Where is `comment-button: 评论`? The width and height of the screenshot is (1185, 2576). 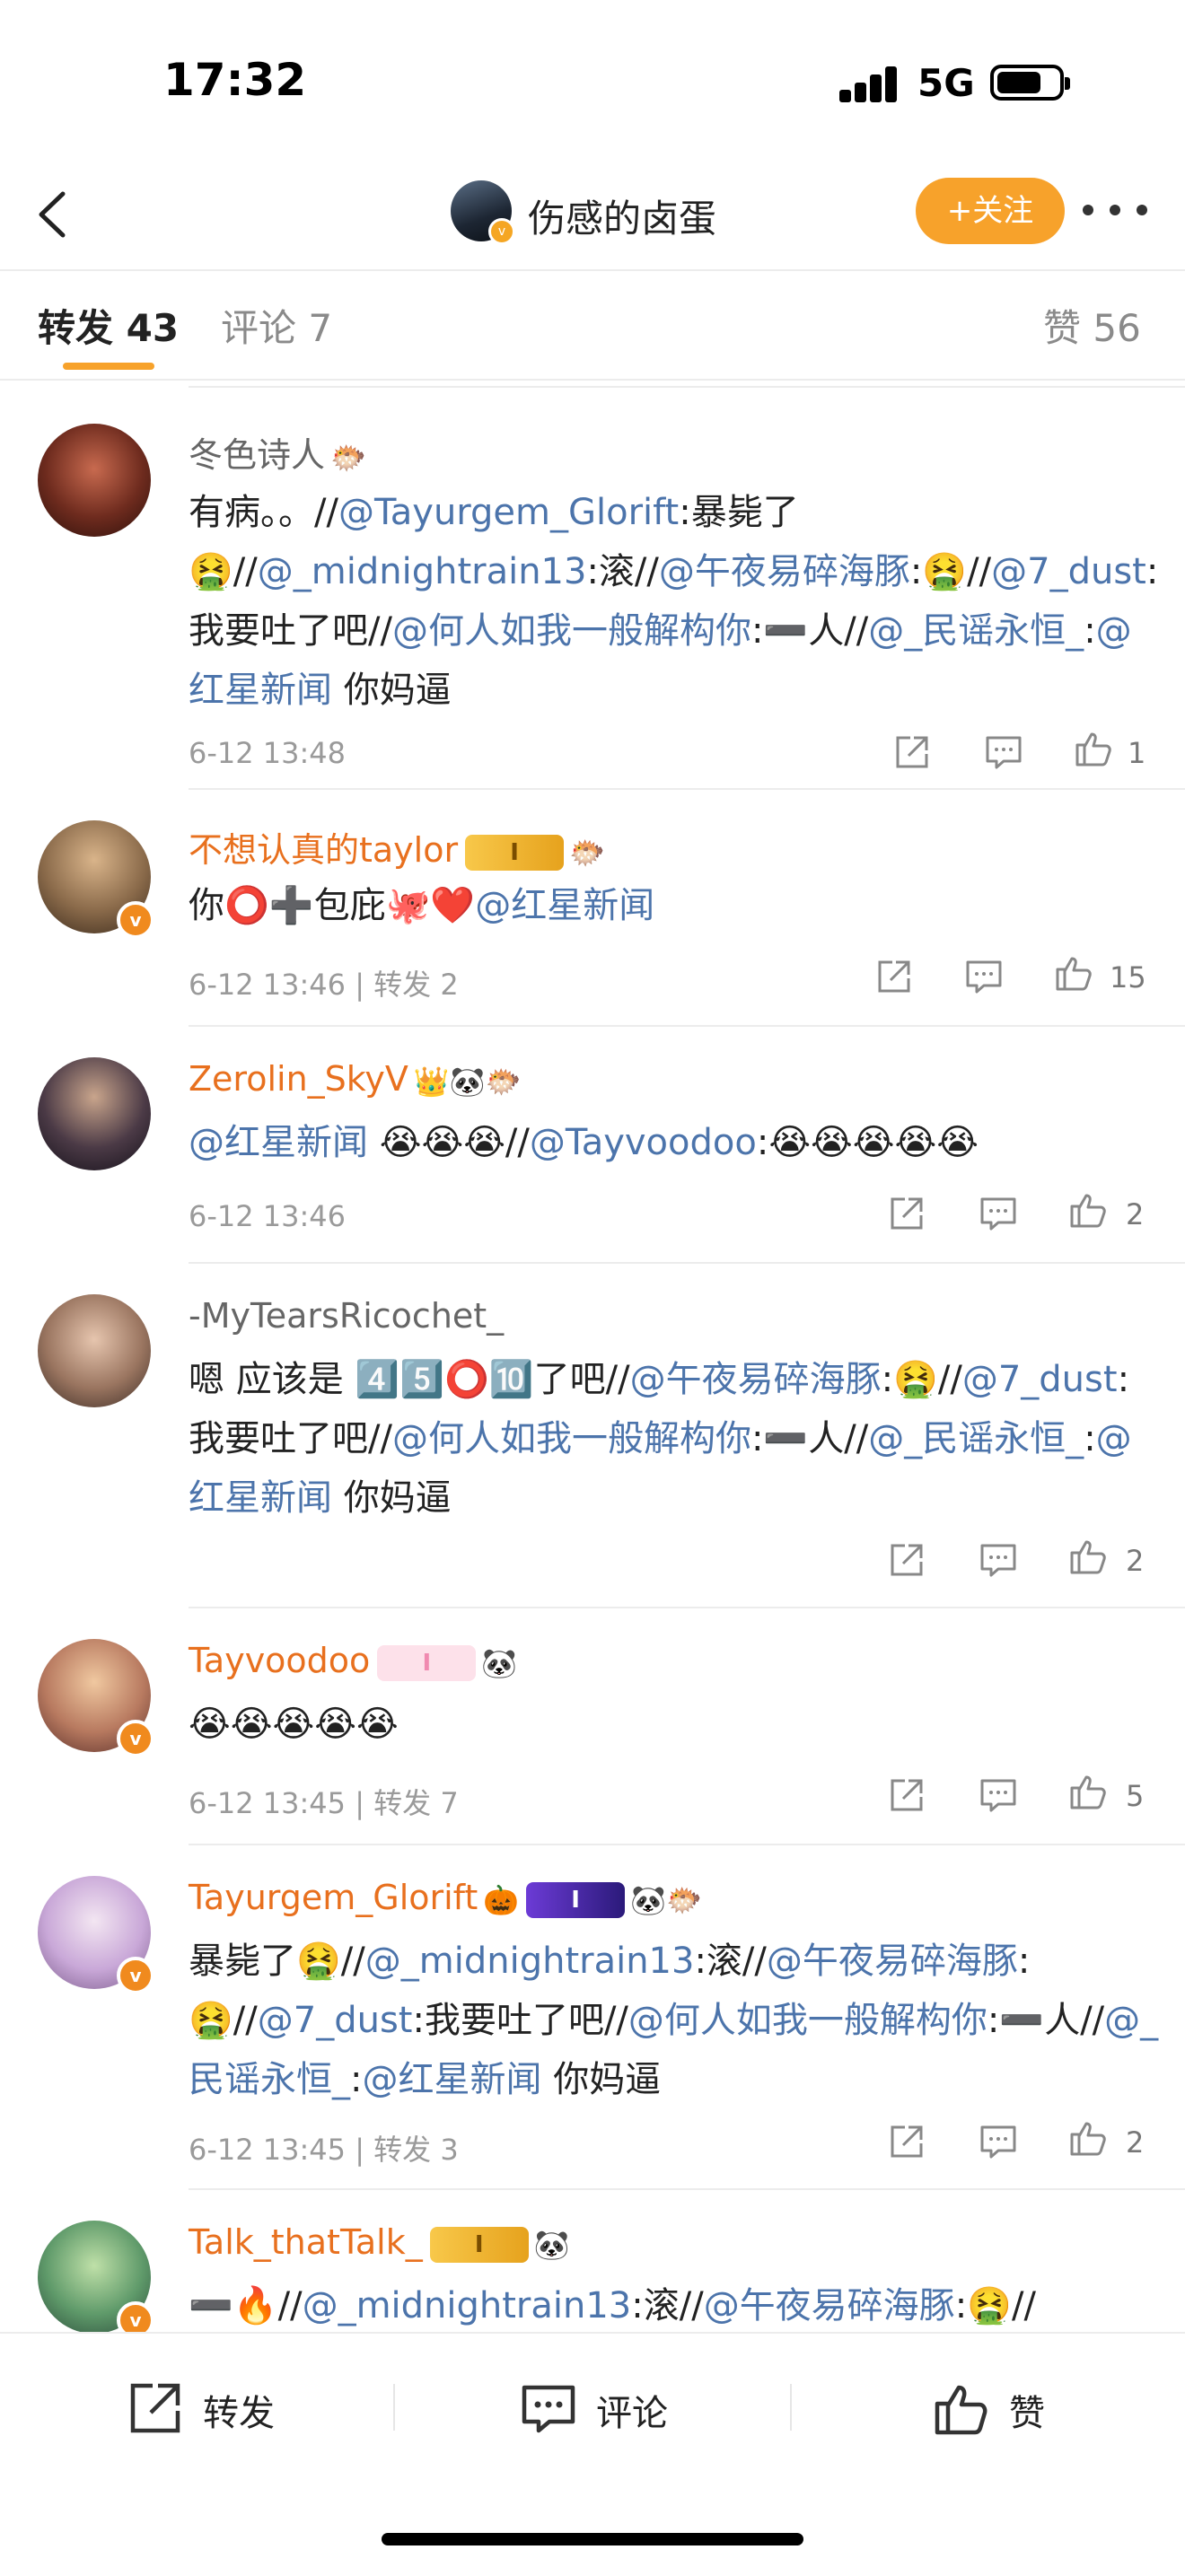 comment-button: 评论 is located at coordinates (607, 2408).